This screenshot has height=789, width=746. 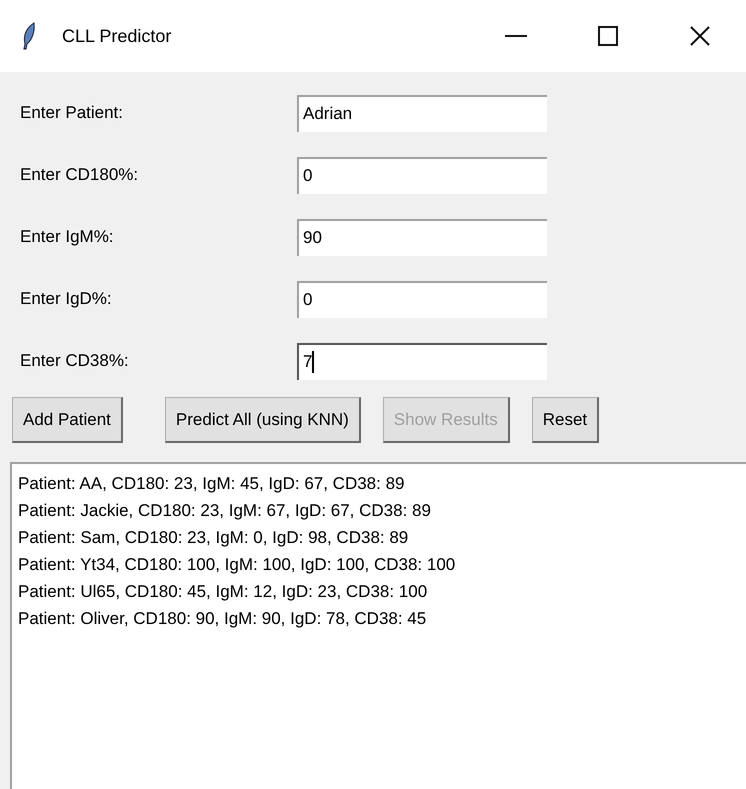 I want to click on maximize-icon, so click(x=608, y=36).